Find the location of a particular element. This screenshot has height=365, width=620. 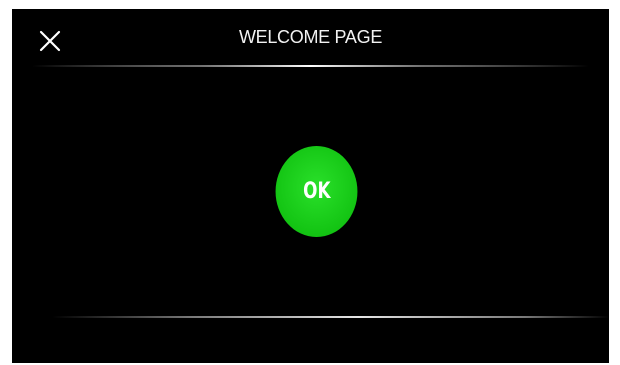

ok-button-label: OK is located at coordinates (316, 191).